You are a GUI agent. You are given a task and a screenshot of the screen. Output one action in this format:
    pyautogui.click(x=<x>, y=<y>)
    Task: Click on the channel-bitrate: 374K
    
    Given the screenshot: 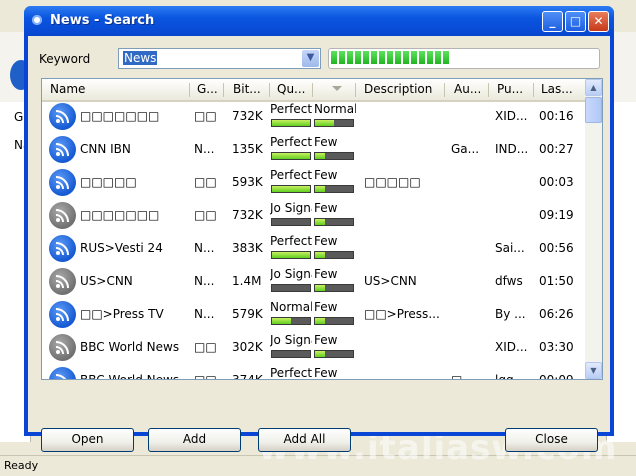 What is the action you would take?
    pyautogui.click(x=249, y=376)
    